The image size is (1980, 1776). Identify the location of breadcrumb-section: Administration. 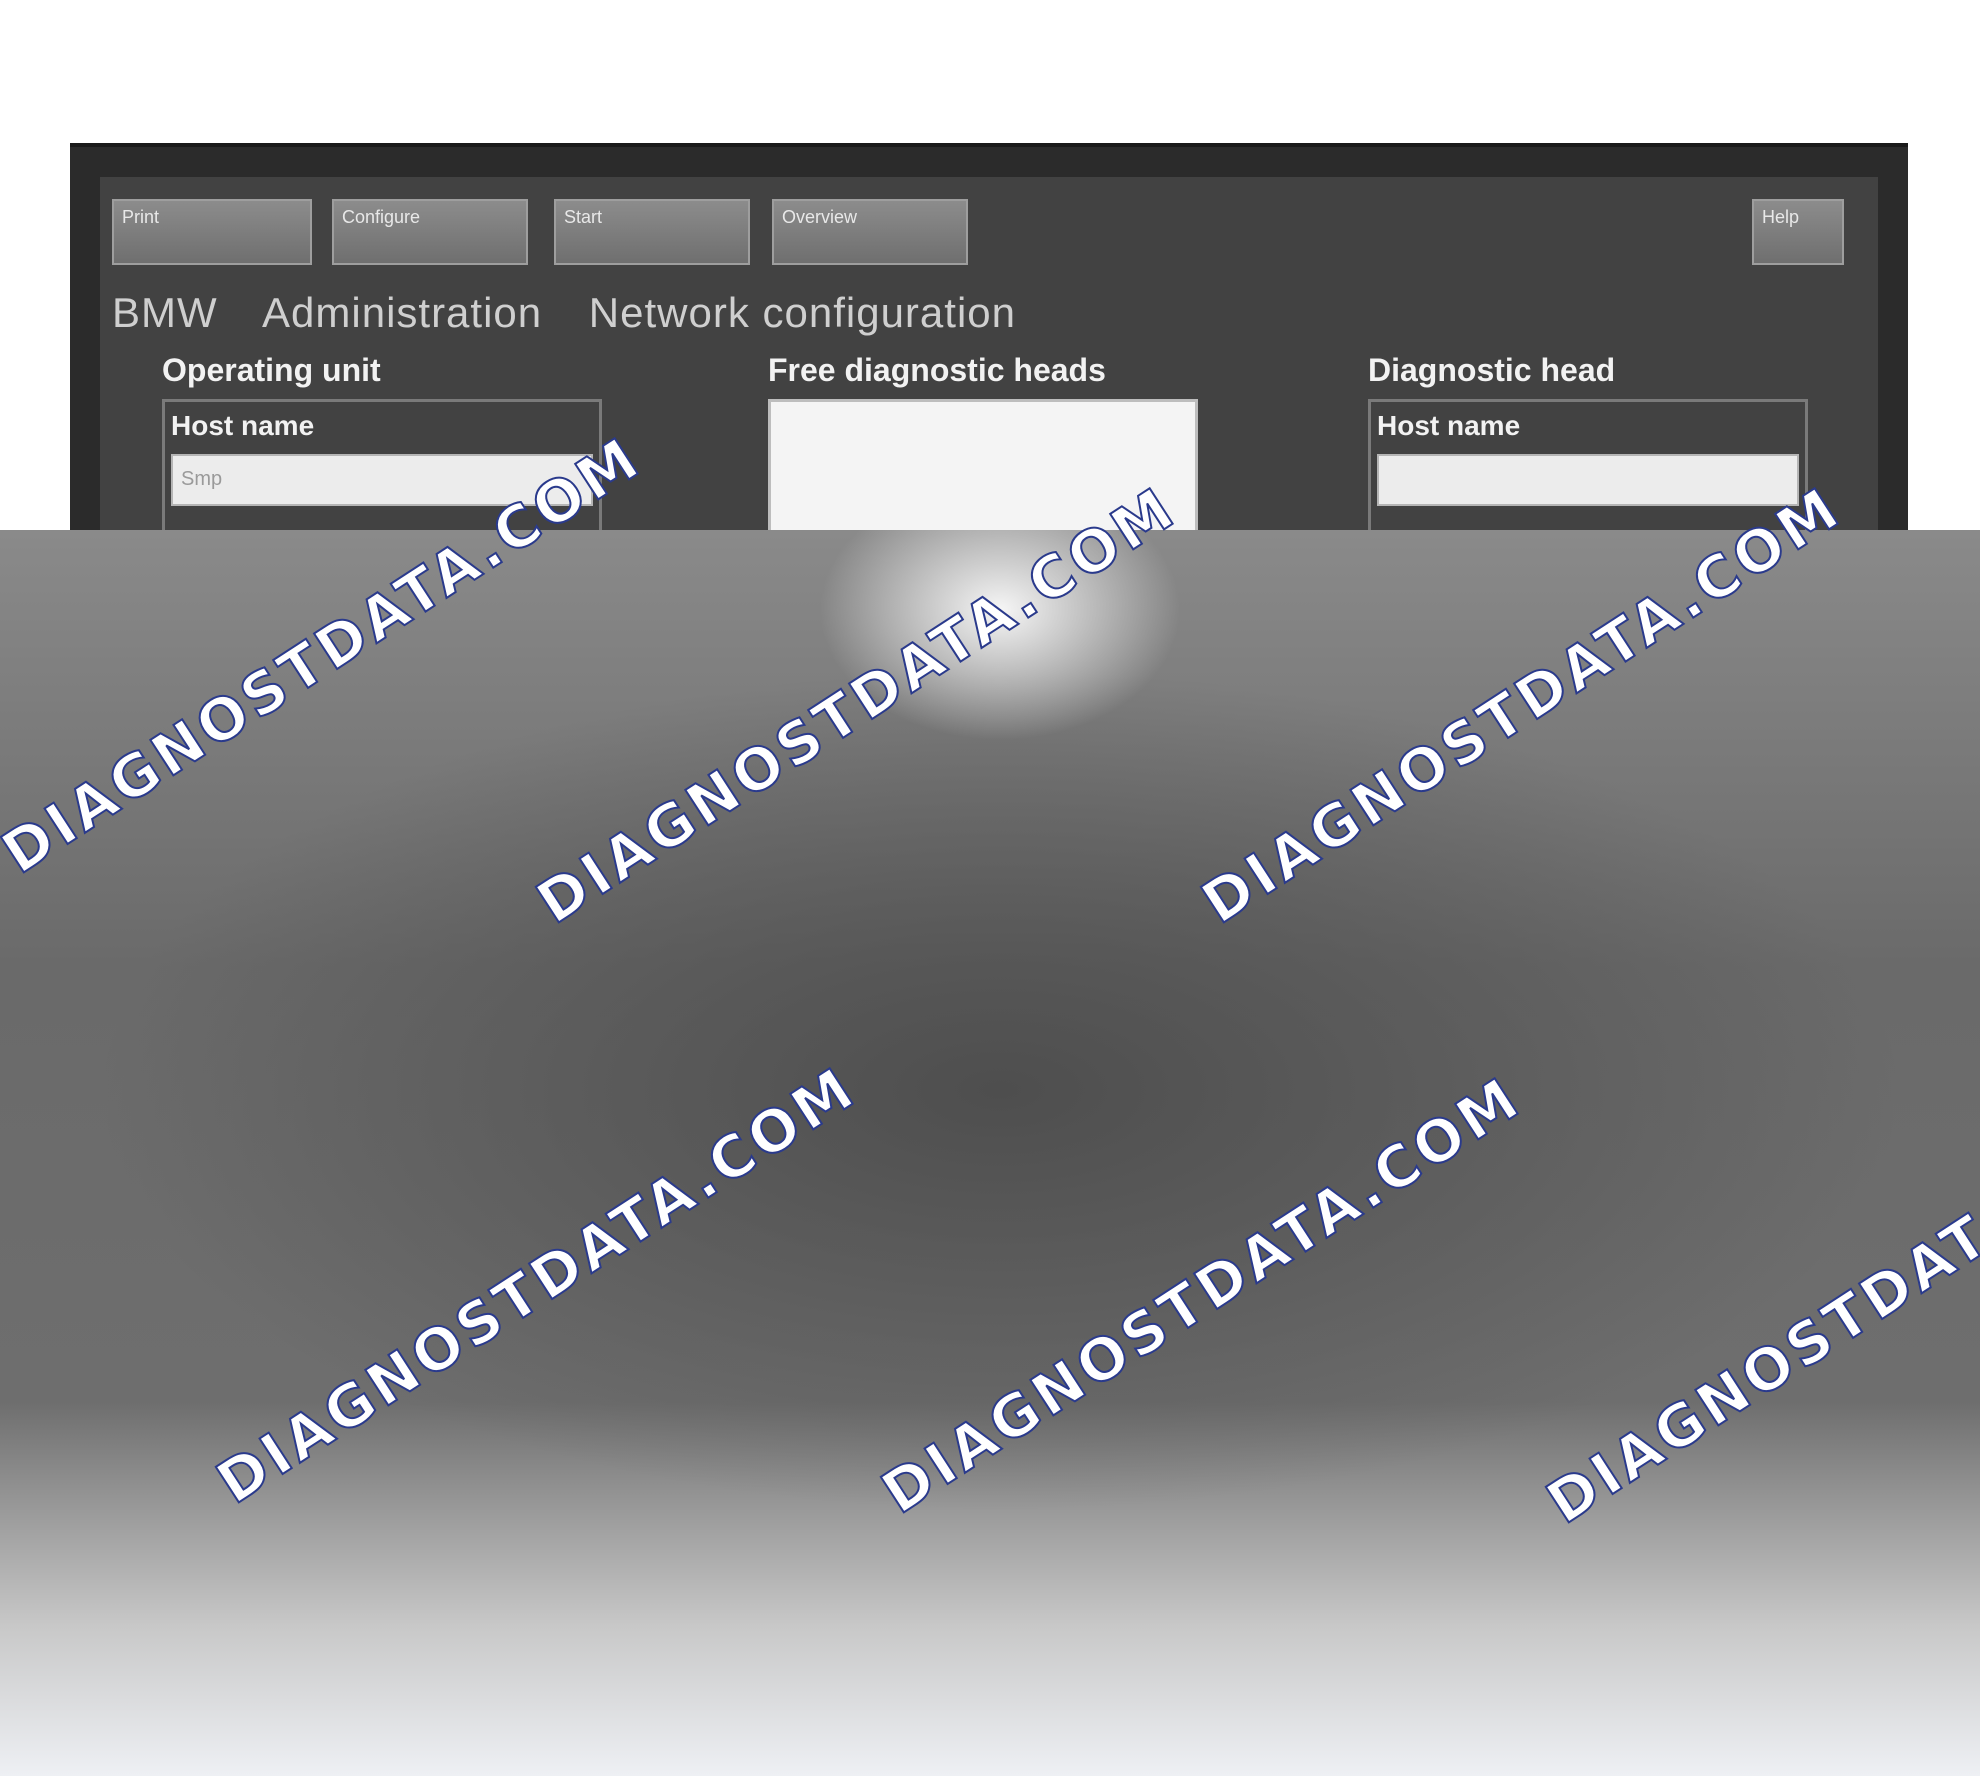
(402, 312).